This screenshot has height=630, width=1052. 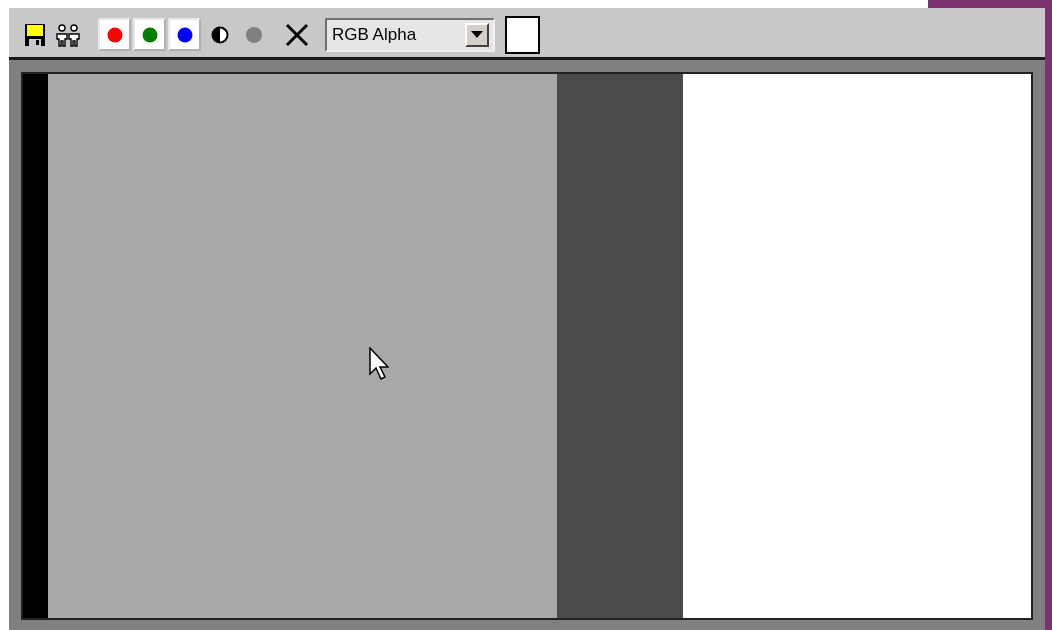 What do you see at coordinates (379, 364) in the screenshot?
I see `mouse-pointer-icon` at bounding box center [379, 364].